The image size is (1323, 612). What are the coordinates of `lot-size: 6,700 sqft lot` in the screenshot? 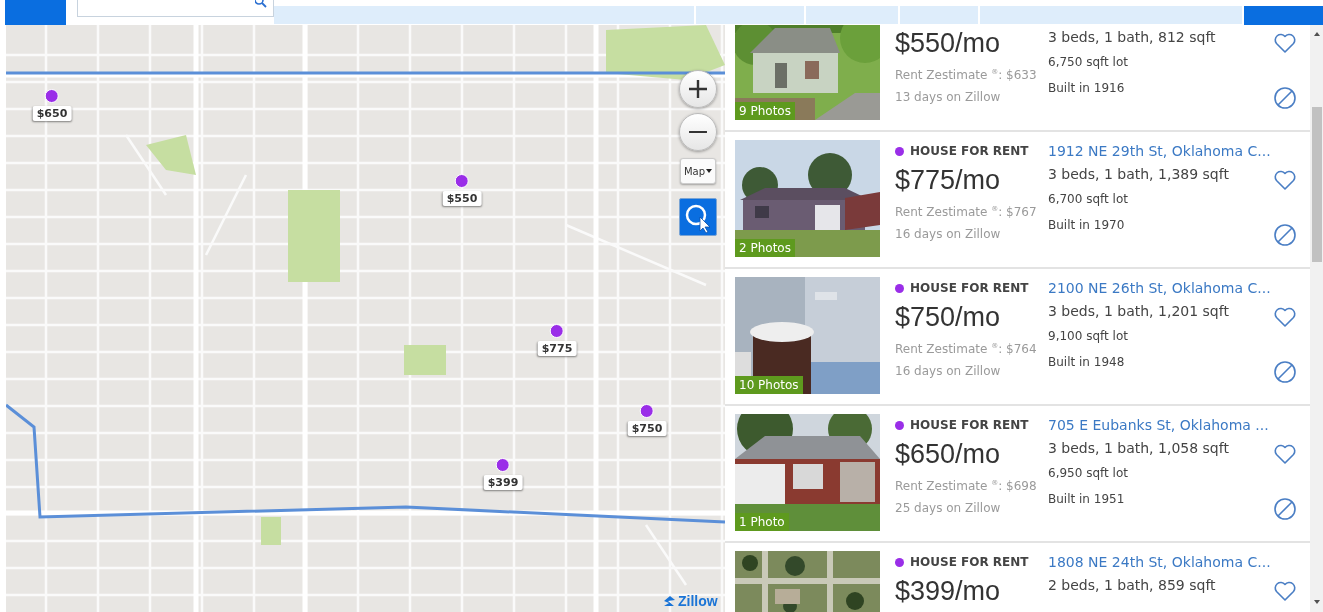 It's located at (1088, 199).